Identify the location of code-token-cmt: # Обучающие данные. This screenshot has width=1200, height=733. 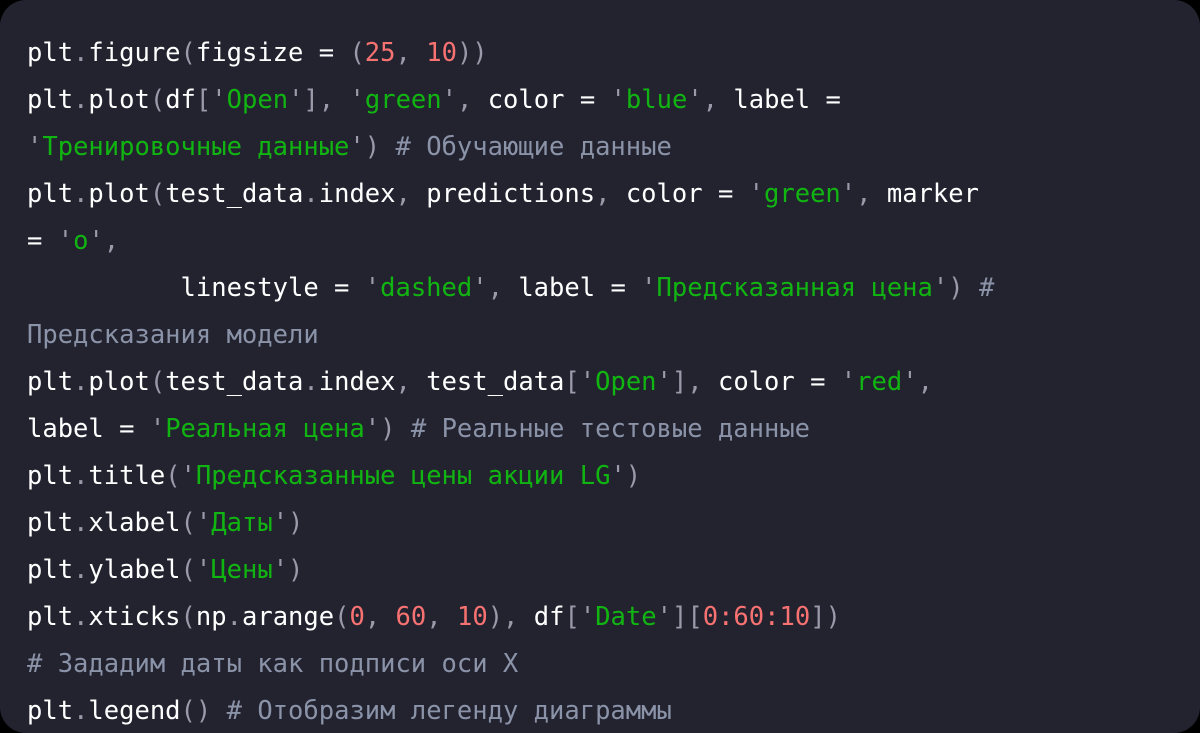
(533, 147).